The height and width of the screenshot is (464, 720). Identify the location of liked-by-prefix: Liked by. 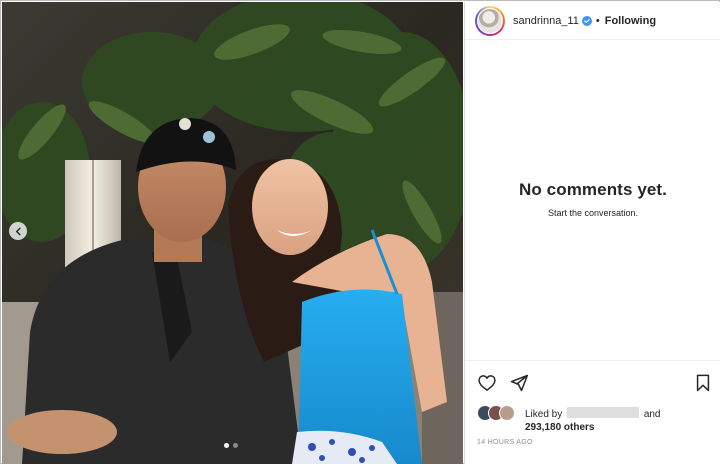
(544, 414).